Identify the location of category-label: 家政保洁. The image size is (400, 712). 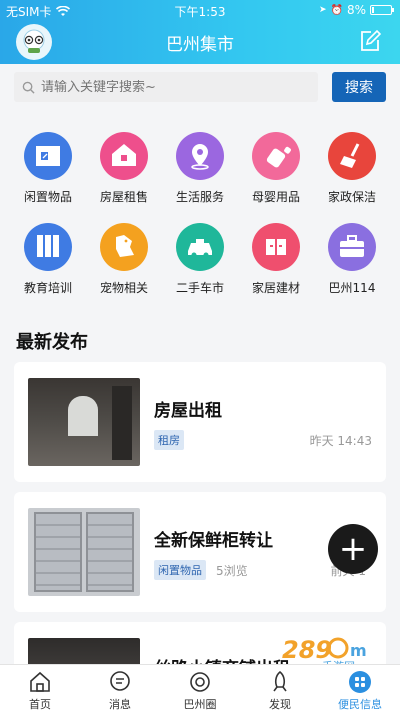
(351, 197).